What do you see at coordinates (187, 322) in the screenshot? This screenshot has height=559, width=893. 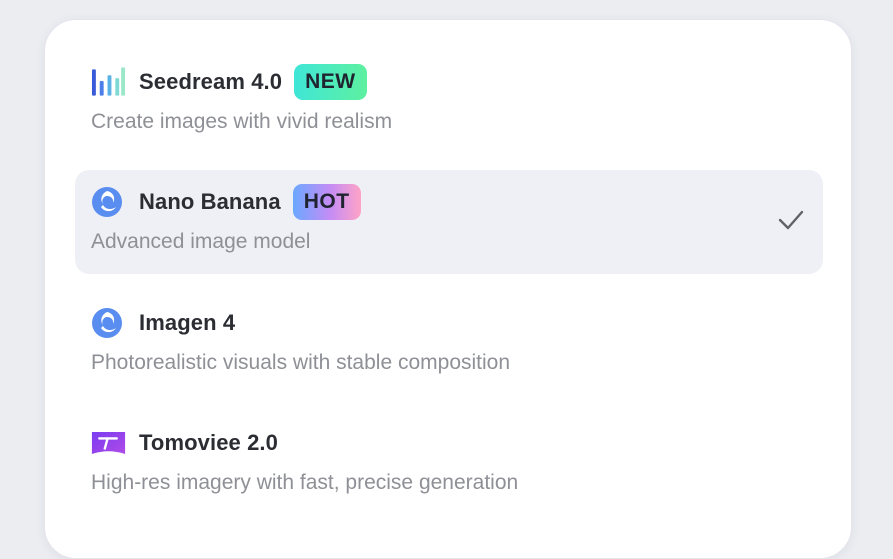 I see `model-name: Imagen 4` at bounding box center [187, 322].